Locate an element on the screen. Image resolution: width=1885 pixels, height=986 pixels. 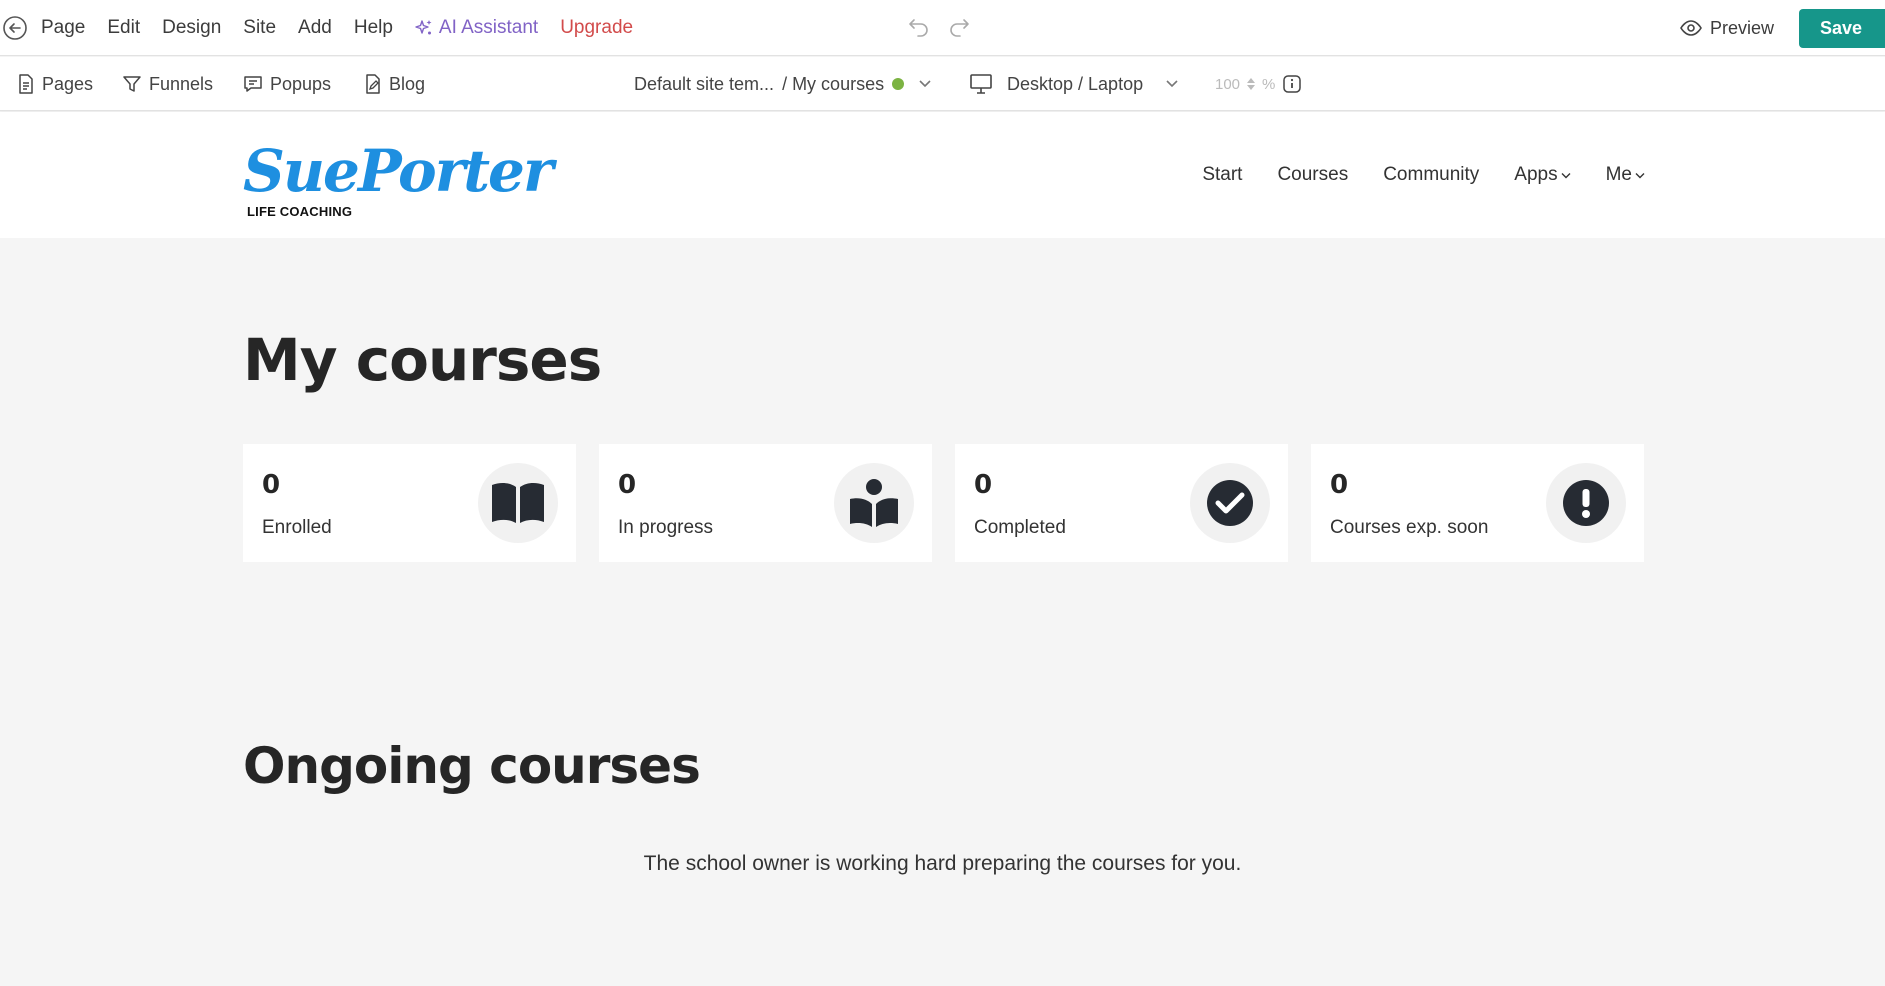
logo-tagline: LIFE COACHING is located at coordinates (300, 211).